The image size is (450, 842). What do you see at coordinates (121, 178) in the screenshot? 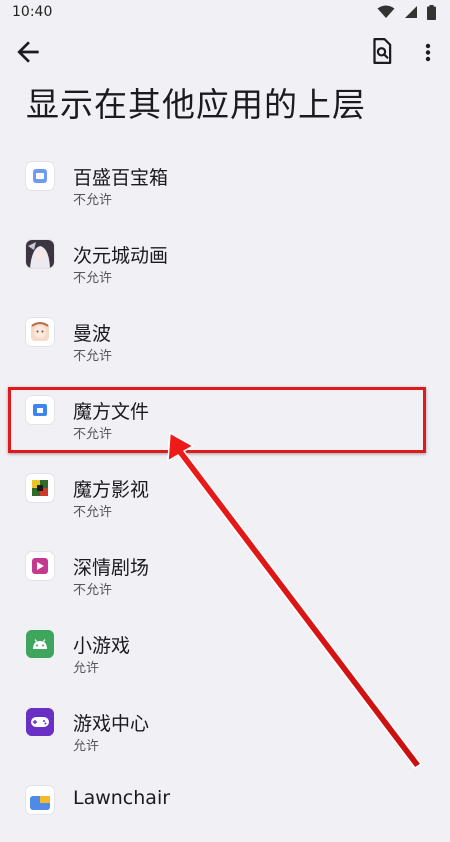
I see `app-name: 百盛百宝箱` at bounding box center [121, 178].